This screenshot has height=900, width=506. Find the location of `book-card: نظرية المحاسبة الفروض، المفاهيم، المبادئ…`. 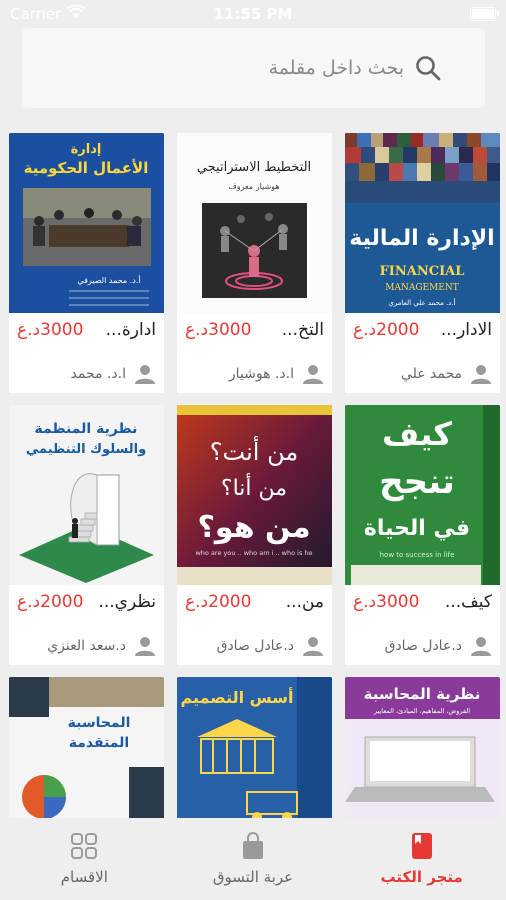

book-card: نظرية المحاسبة الفروض، المفاهيم، المبادئ… is located at coordinates (422, 747).